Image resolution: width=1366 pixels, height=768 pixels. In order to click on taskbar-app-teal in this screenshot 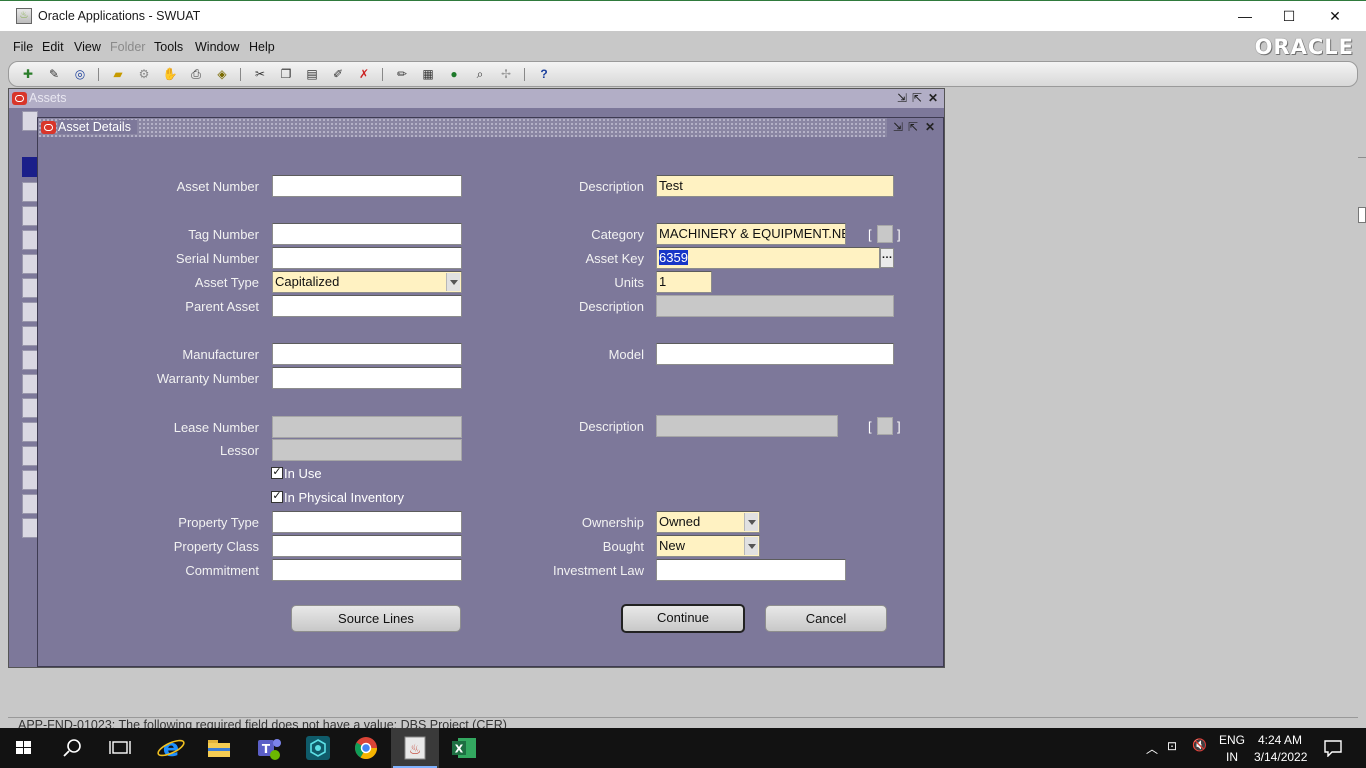, I will do `click(318, 748)`.